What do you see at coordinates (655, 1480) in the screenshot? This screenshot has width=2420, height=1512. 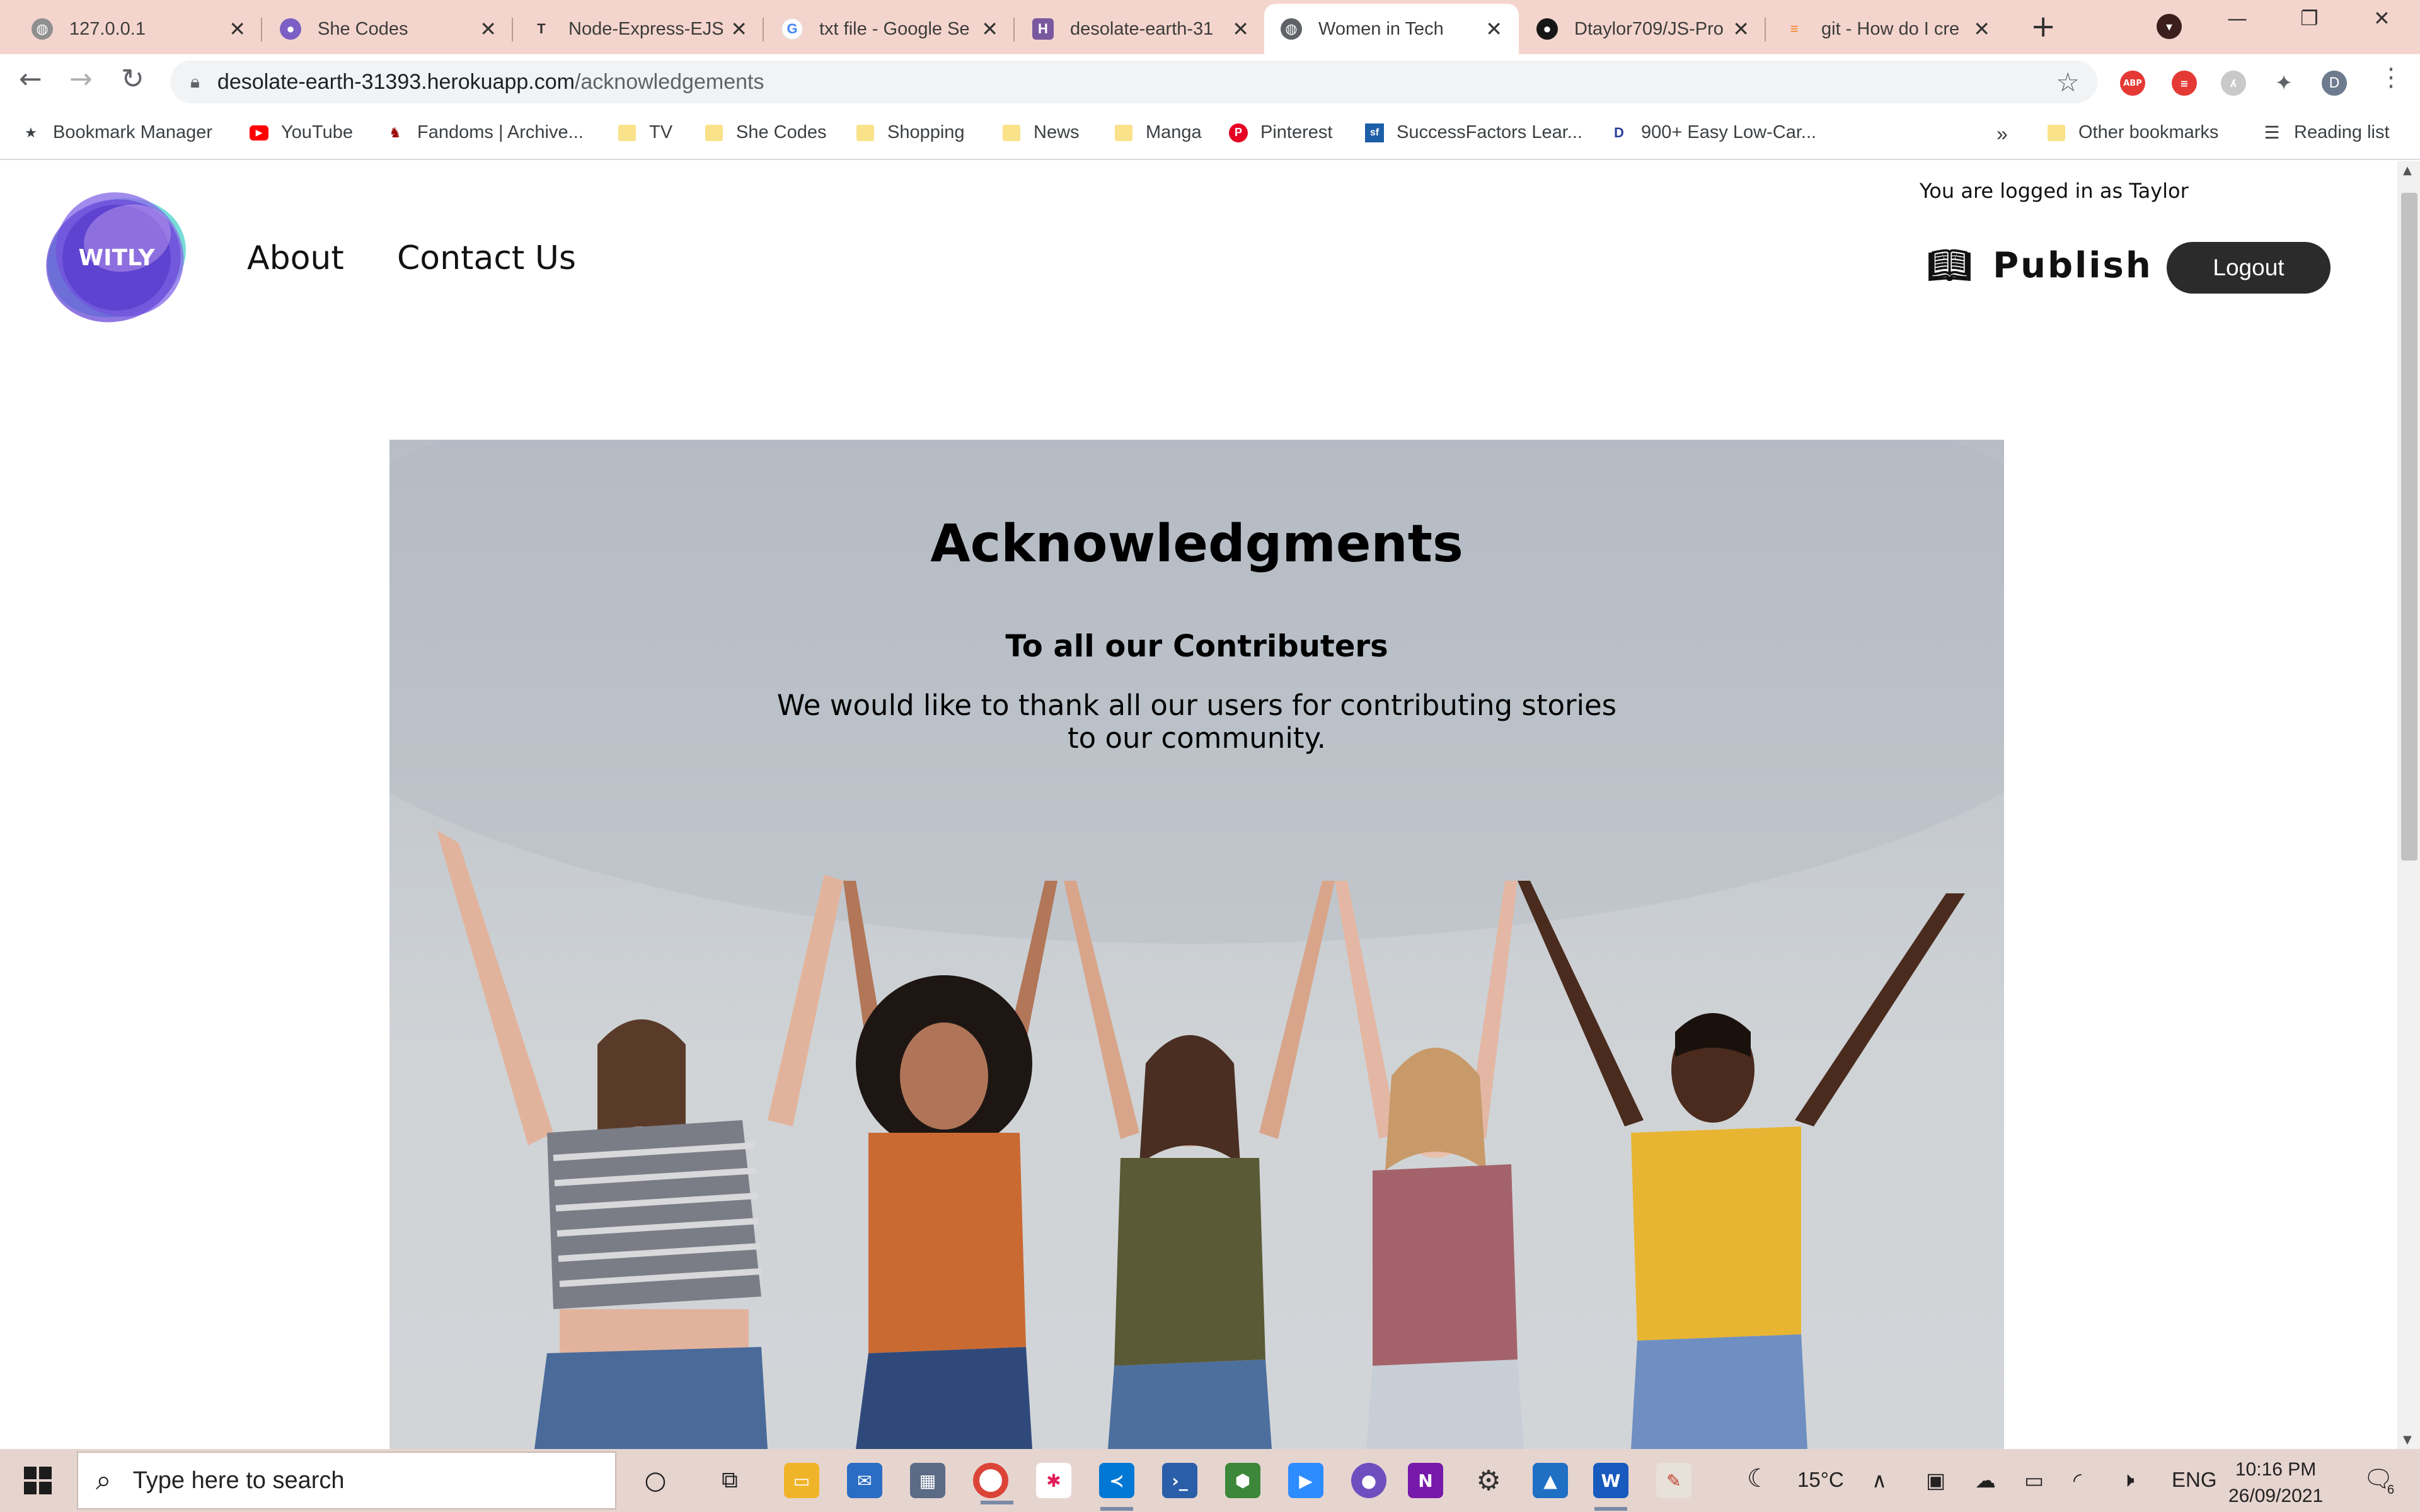 I see `cortana-icon: ○` at bounding box center [655, 1480].